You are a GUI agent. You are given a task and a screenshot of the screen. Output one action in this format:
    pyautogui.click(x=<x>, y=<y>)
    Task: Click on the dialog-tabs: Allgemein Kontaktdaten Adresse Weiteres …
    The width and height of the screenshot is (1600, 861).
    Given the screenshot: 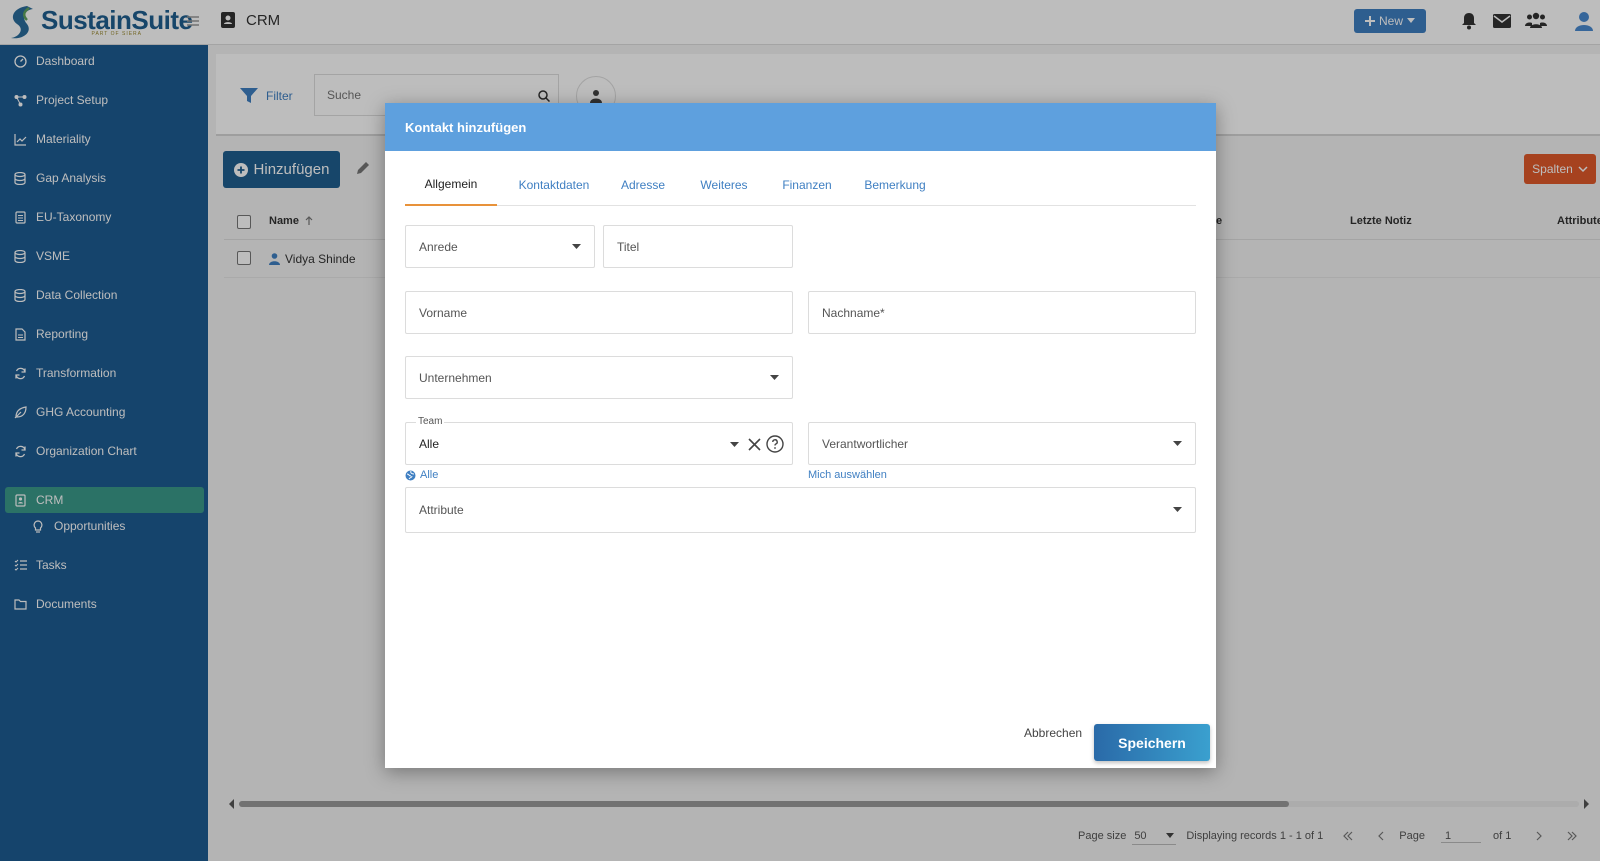 What is the action you would take?
    pyautogui.click(x=800, y=185)
    